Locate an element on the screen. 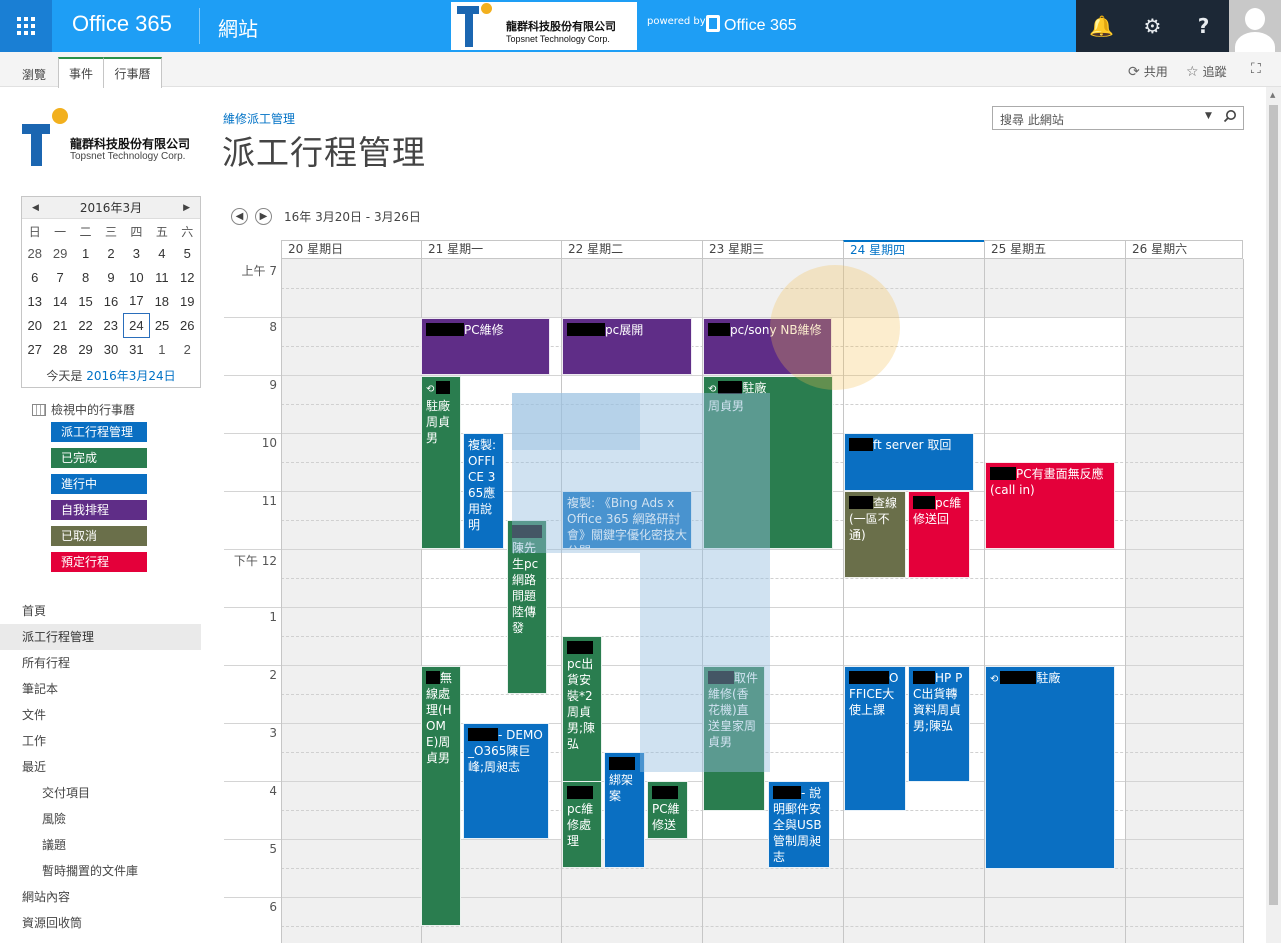 The height and width of the screenshot is (943, 1281). scroll-up-icon: ▲ is located at coordinates (1272, 95).